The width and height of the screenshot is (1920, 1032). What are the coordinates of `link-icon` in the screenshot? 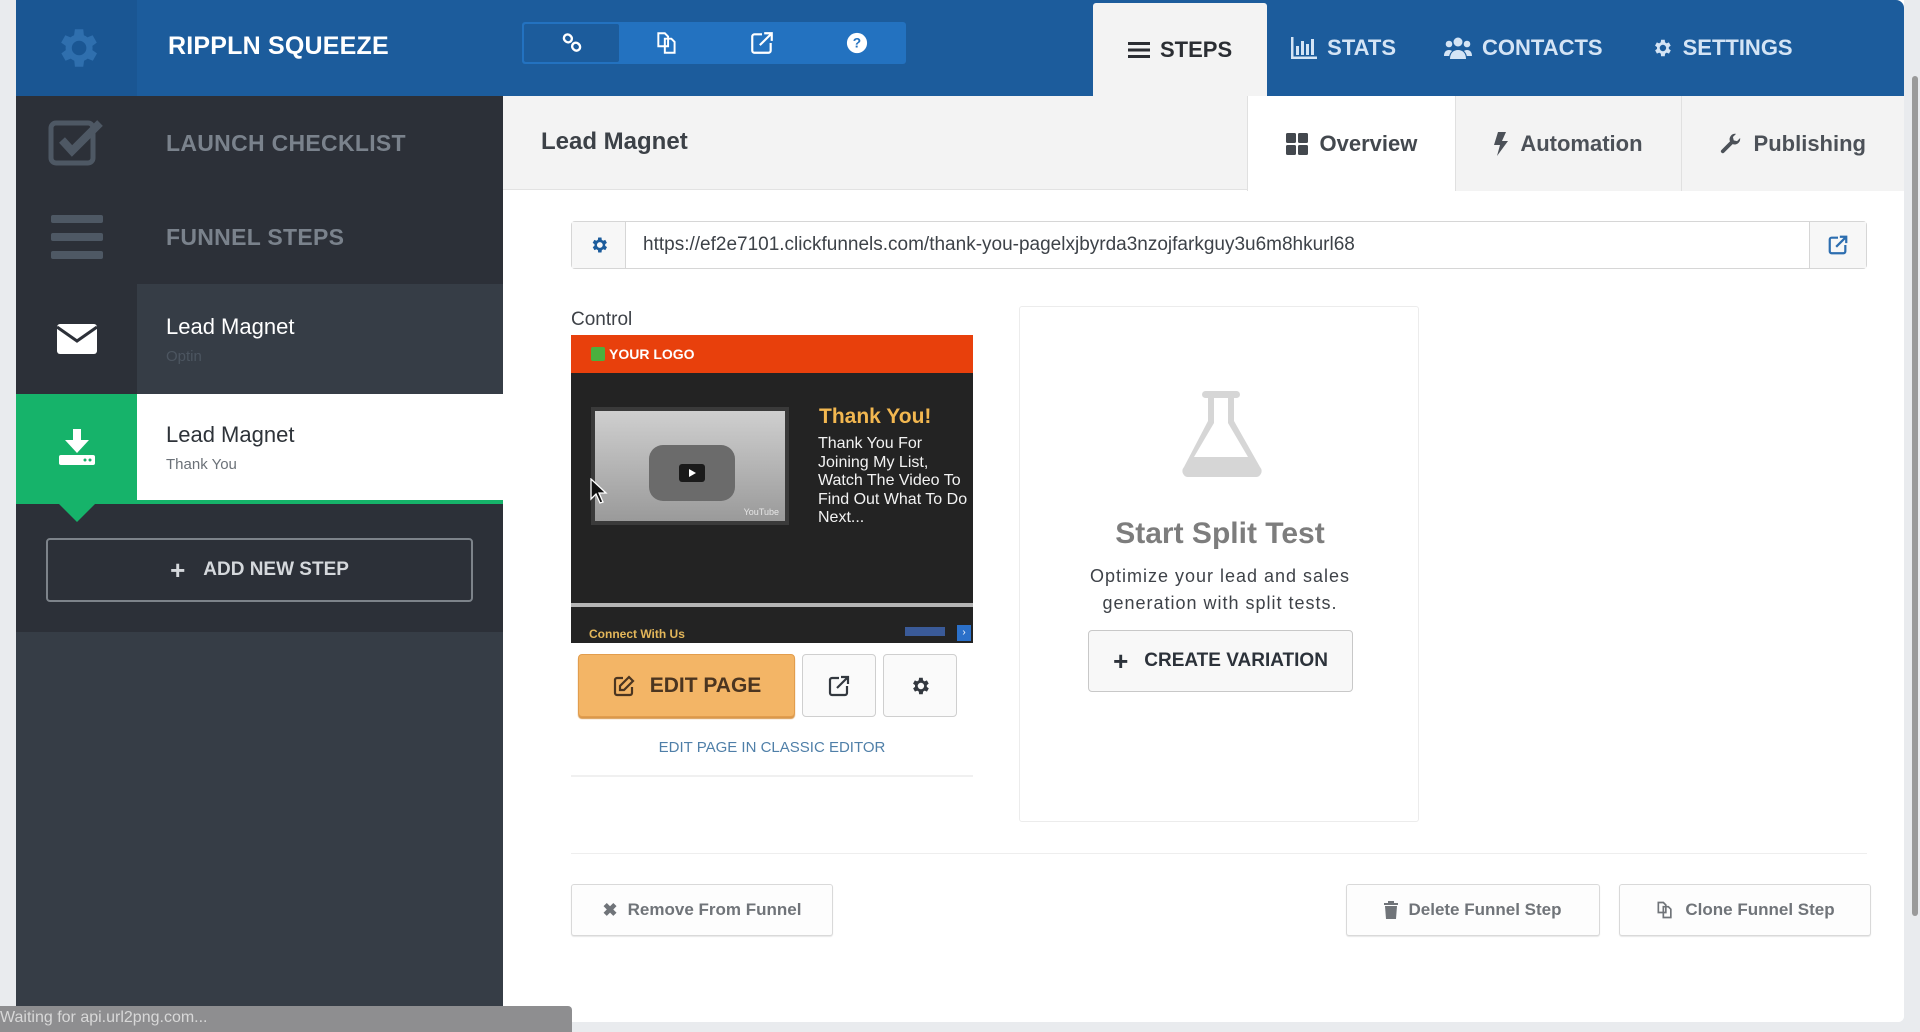 It's located at (571, 42).